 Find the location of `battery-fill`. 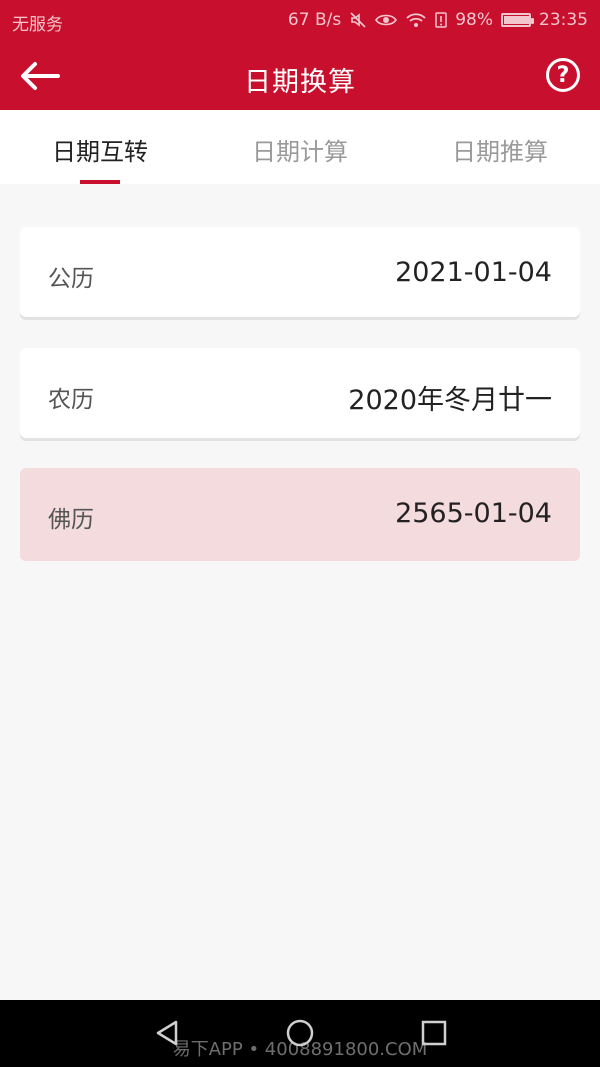

battery-fill is located at coordinates (517, 20).